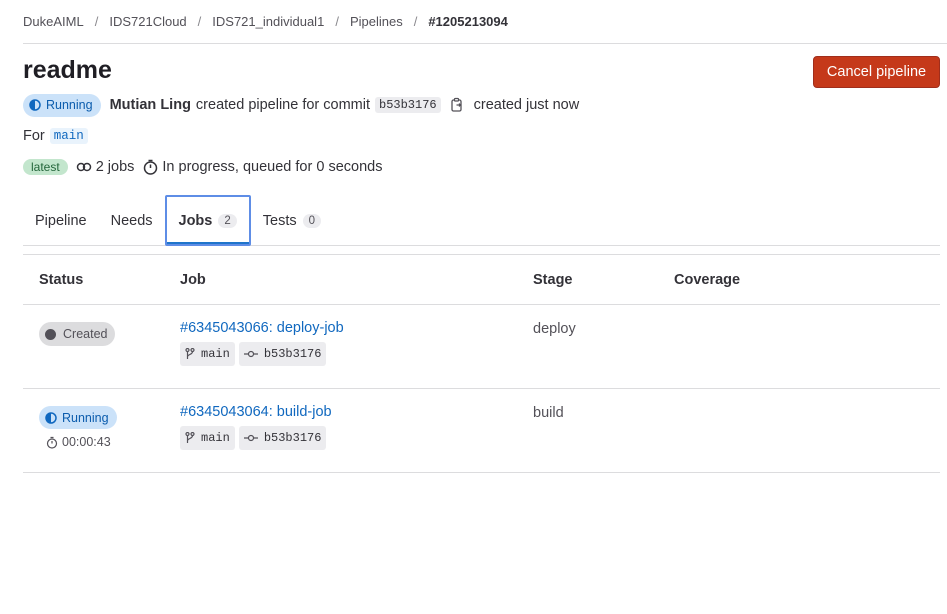 The image size is (947, 614). I want to click on tab-needs: Needs, so click(132, 220).